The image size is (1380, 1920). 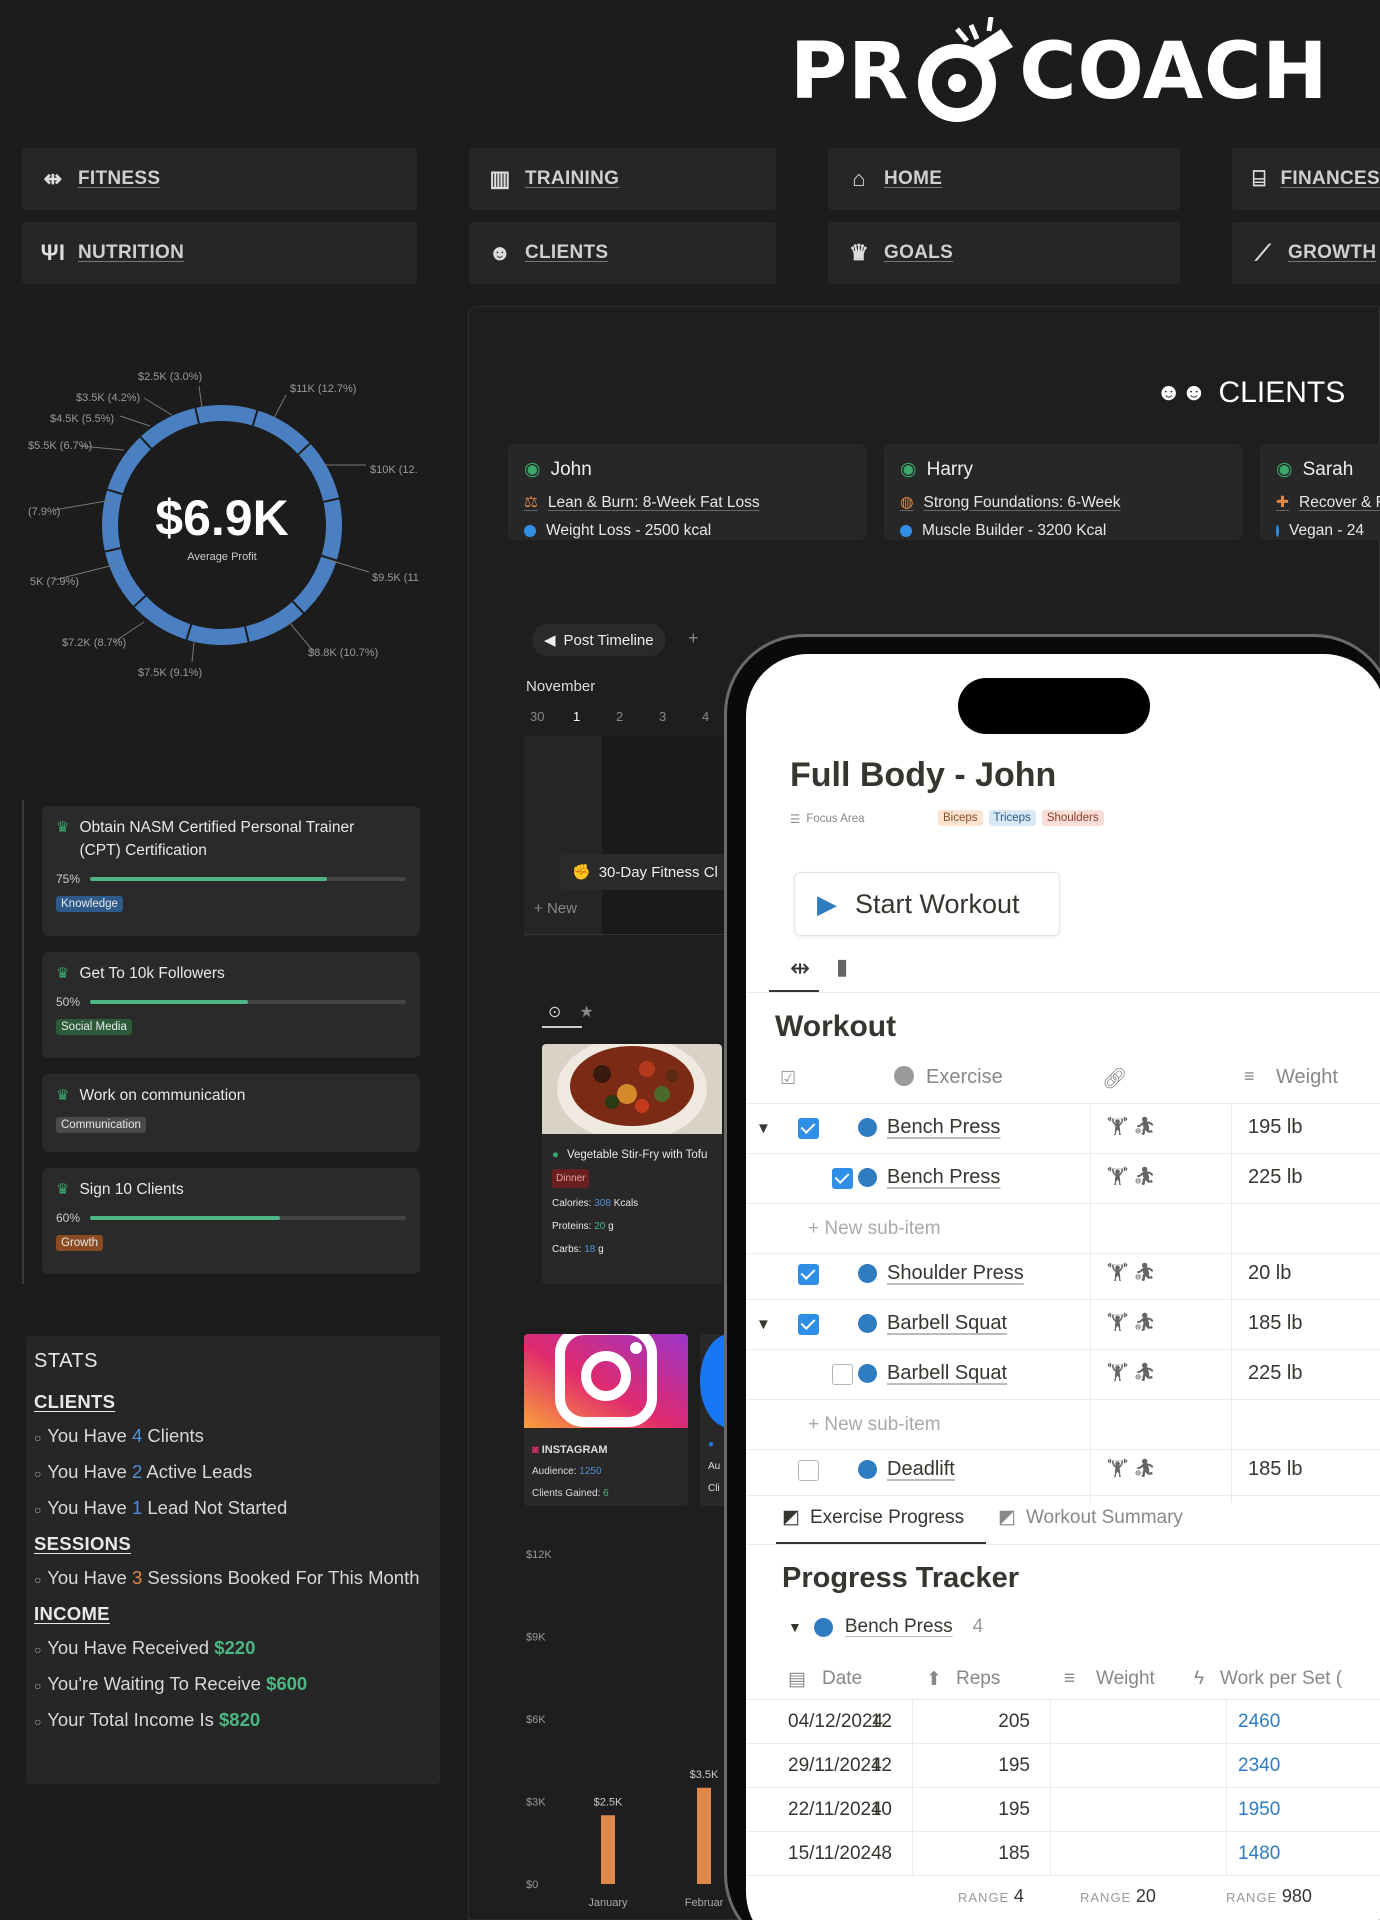 I want to click on trophy-icon: ♛, so click(x=63, y=973).